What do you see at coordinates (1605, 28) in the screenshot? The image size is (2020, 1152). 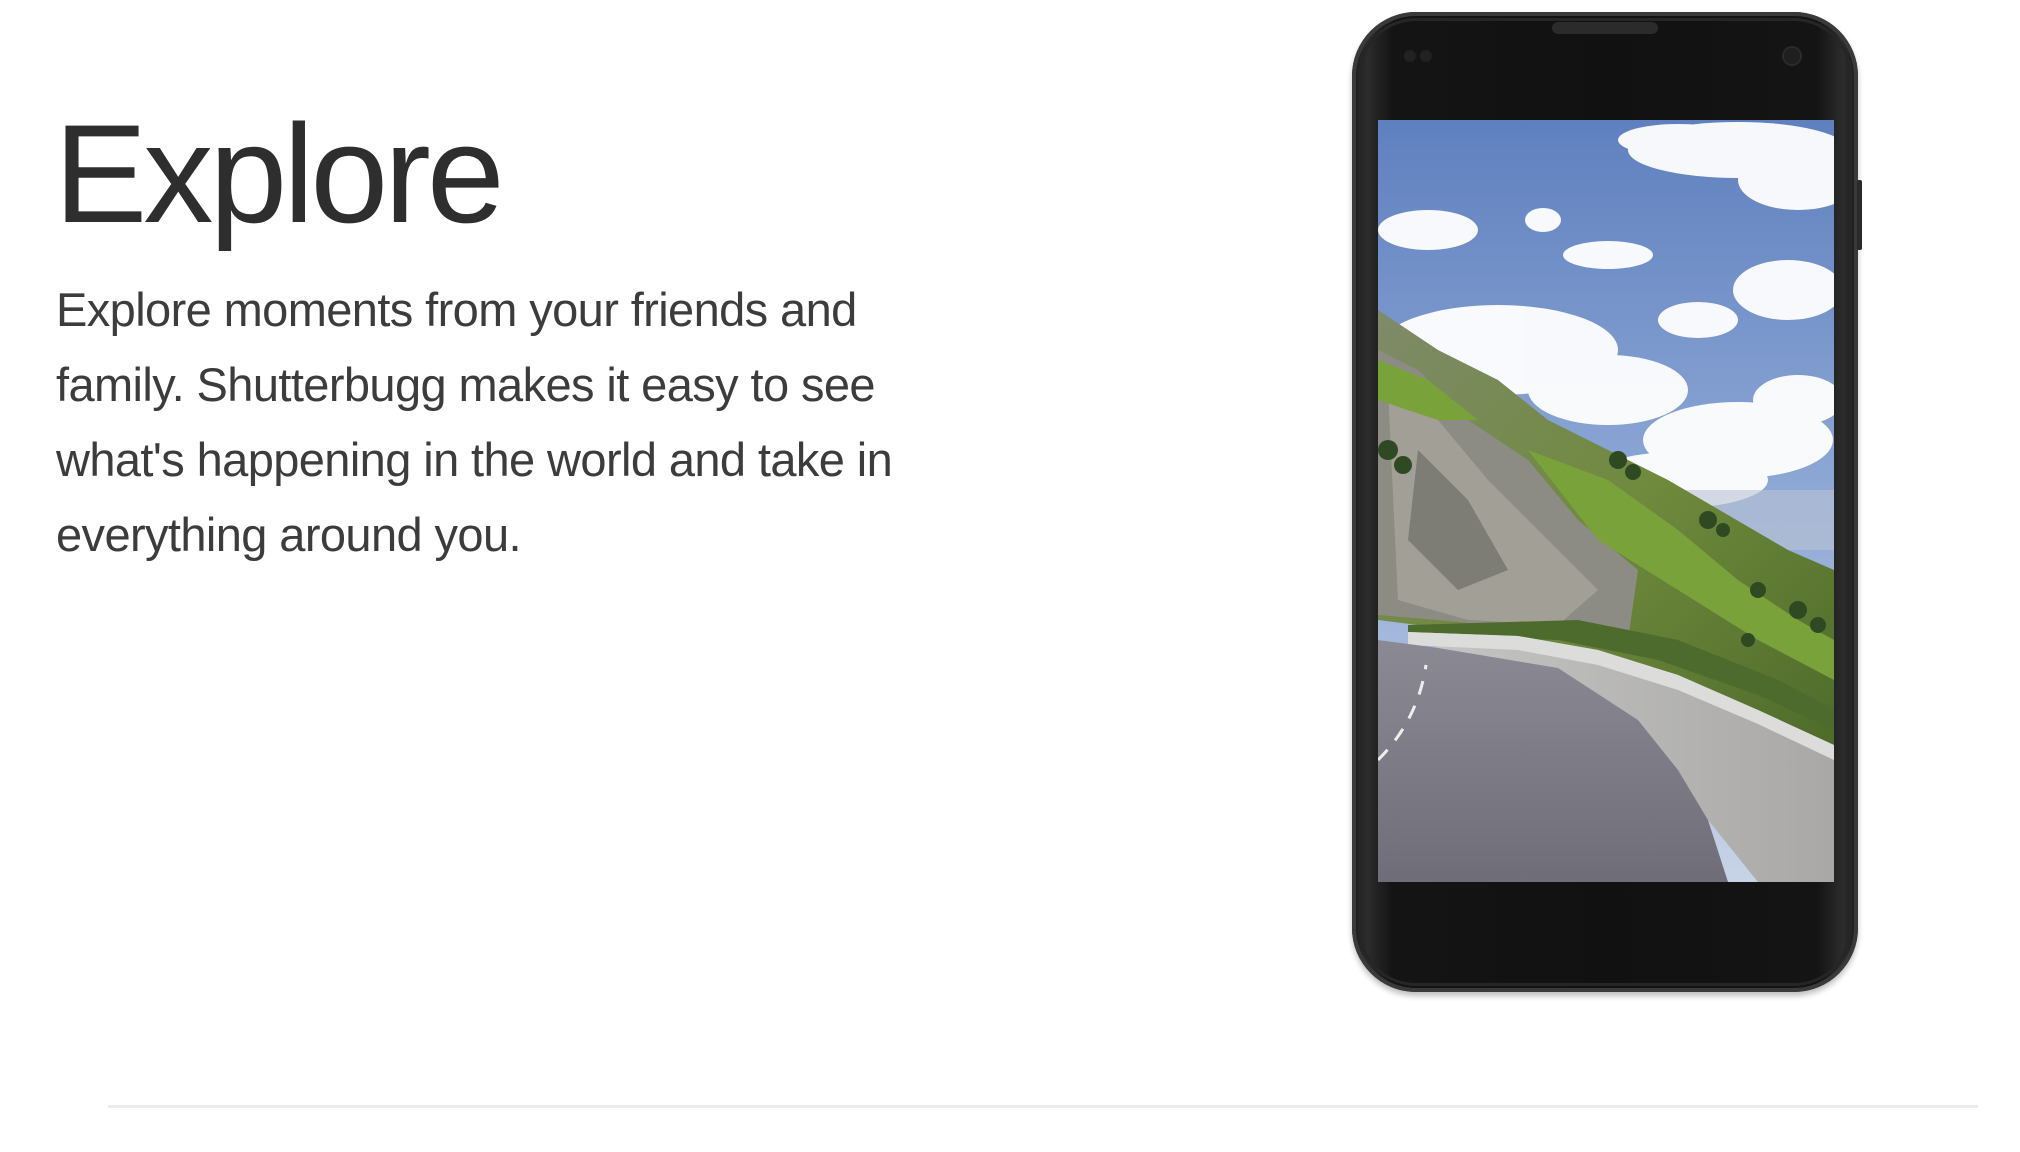 I see `phone-earpiece` at bounding box center [1605, 28].